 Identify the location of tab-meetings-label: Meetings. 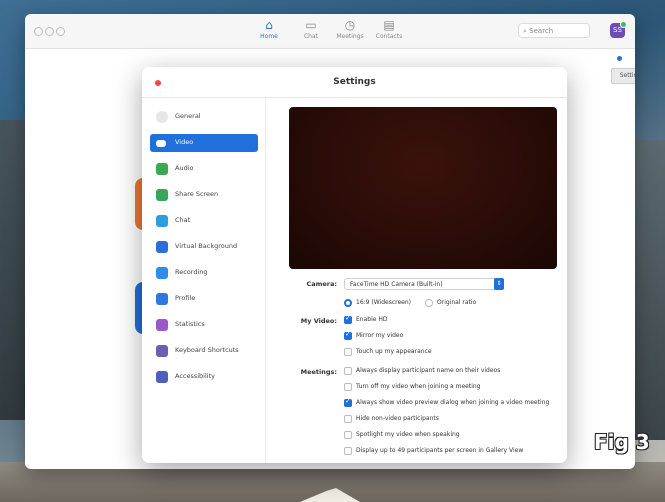
(350, 36).